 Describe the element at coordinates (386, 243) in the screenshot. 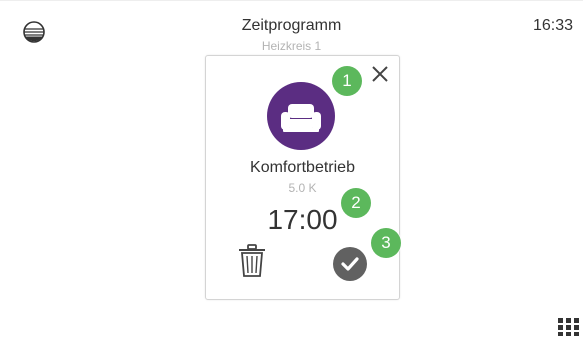

I see `annotation-badge-3: 3` at that location.